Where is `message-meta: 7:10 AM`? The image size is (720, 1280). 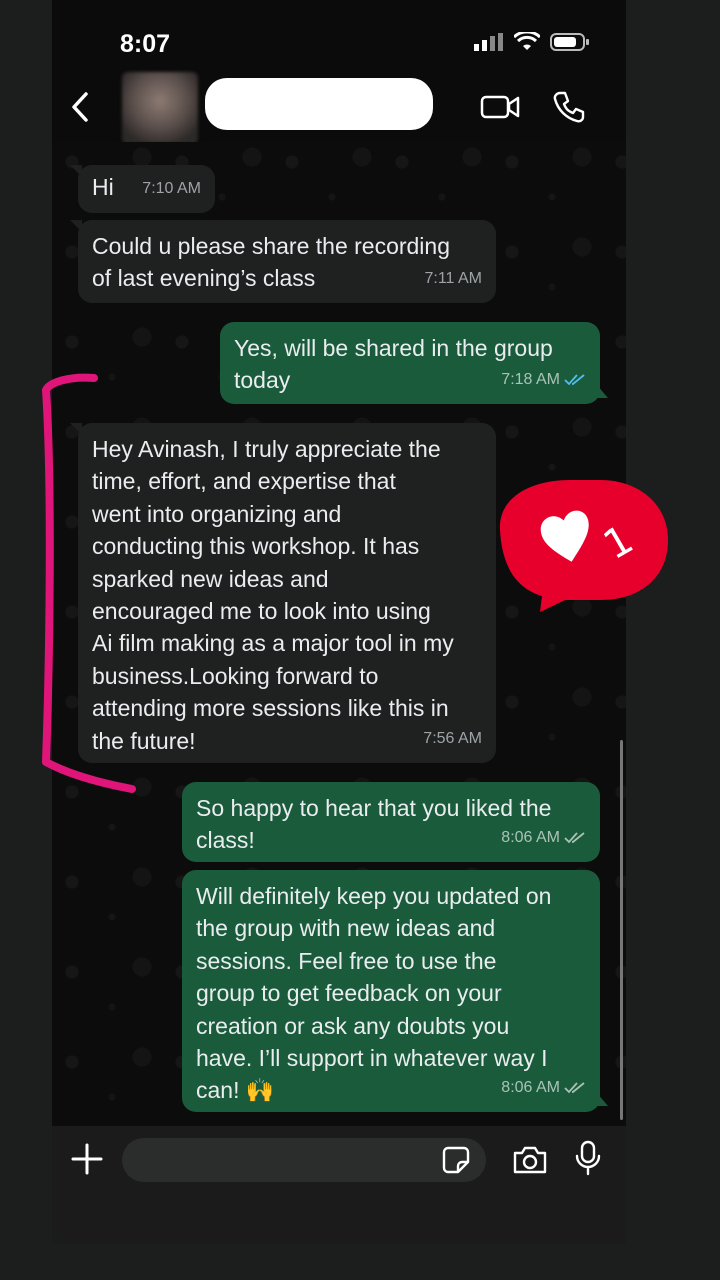
message-meta: 7:10 AM is located at coordinates (171, 189).